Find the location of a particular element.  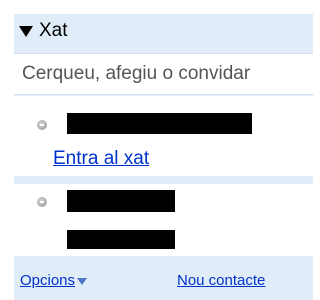

options-link: Opcions is located at coordinates (54, 280).